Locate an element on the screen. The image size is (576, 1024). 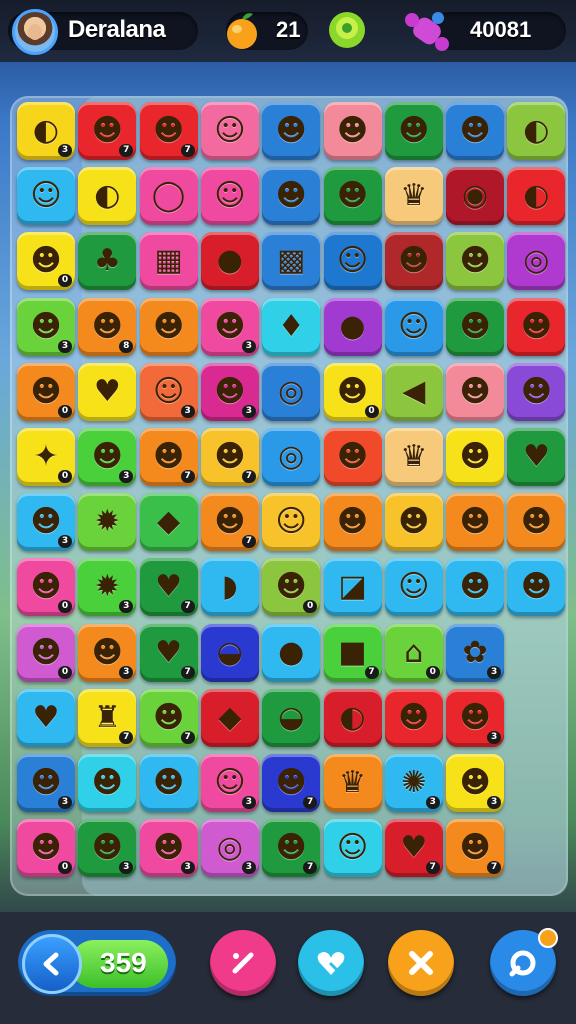
game-tile: ✿ 3 is located at coordinates (475, 652).